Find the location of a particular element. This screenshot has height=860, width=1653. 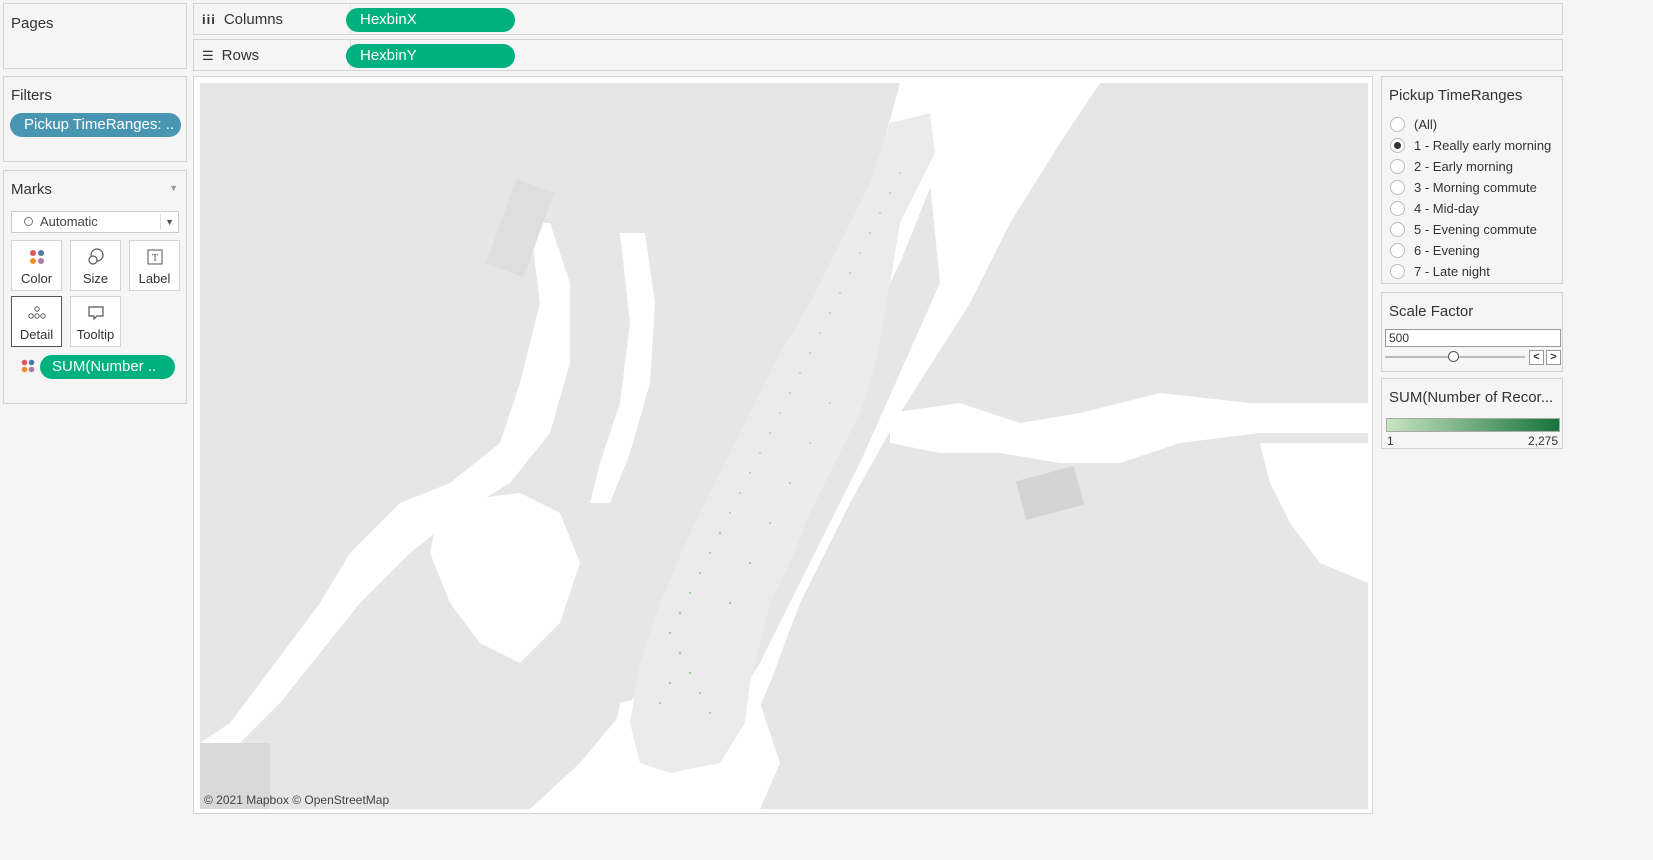

chevron-right-icon: > is located at coordinates (1553, 357).